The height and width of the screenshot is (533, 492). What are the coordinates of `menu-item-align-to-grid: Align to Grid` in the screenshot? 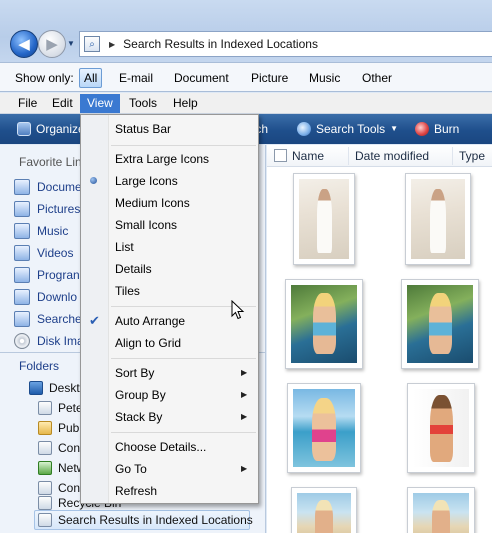 It's located at (148, 343).